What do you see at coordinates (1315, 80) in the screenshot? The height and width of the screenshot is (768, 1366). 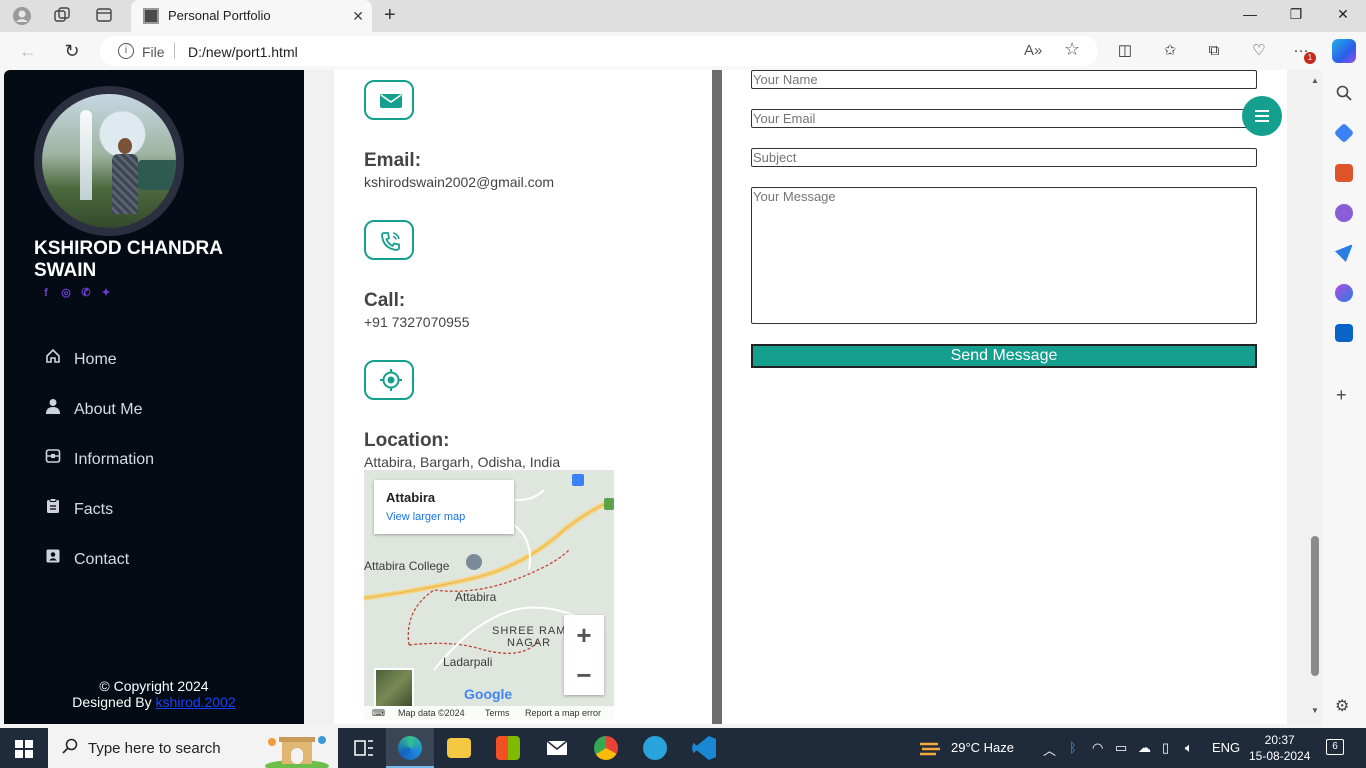 I see `scroll-up-icon: ▲` at bounding box center [1315, 80].